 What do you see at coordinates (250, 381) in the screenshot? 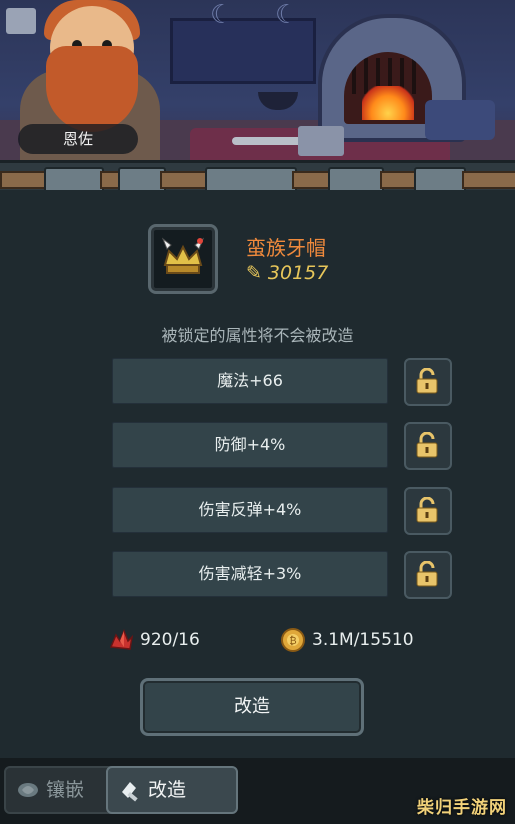
I see `attribute-label: 魔法+66` at bounding box center [250, 381].